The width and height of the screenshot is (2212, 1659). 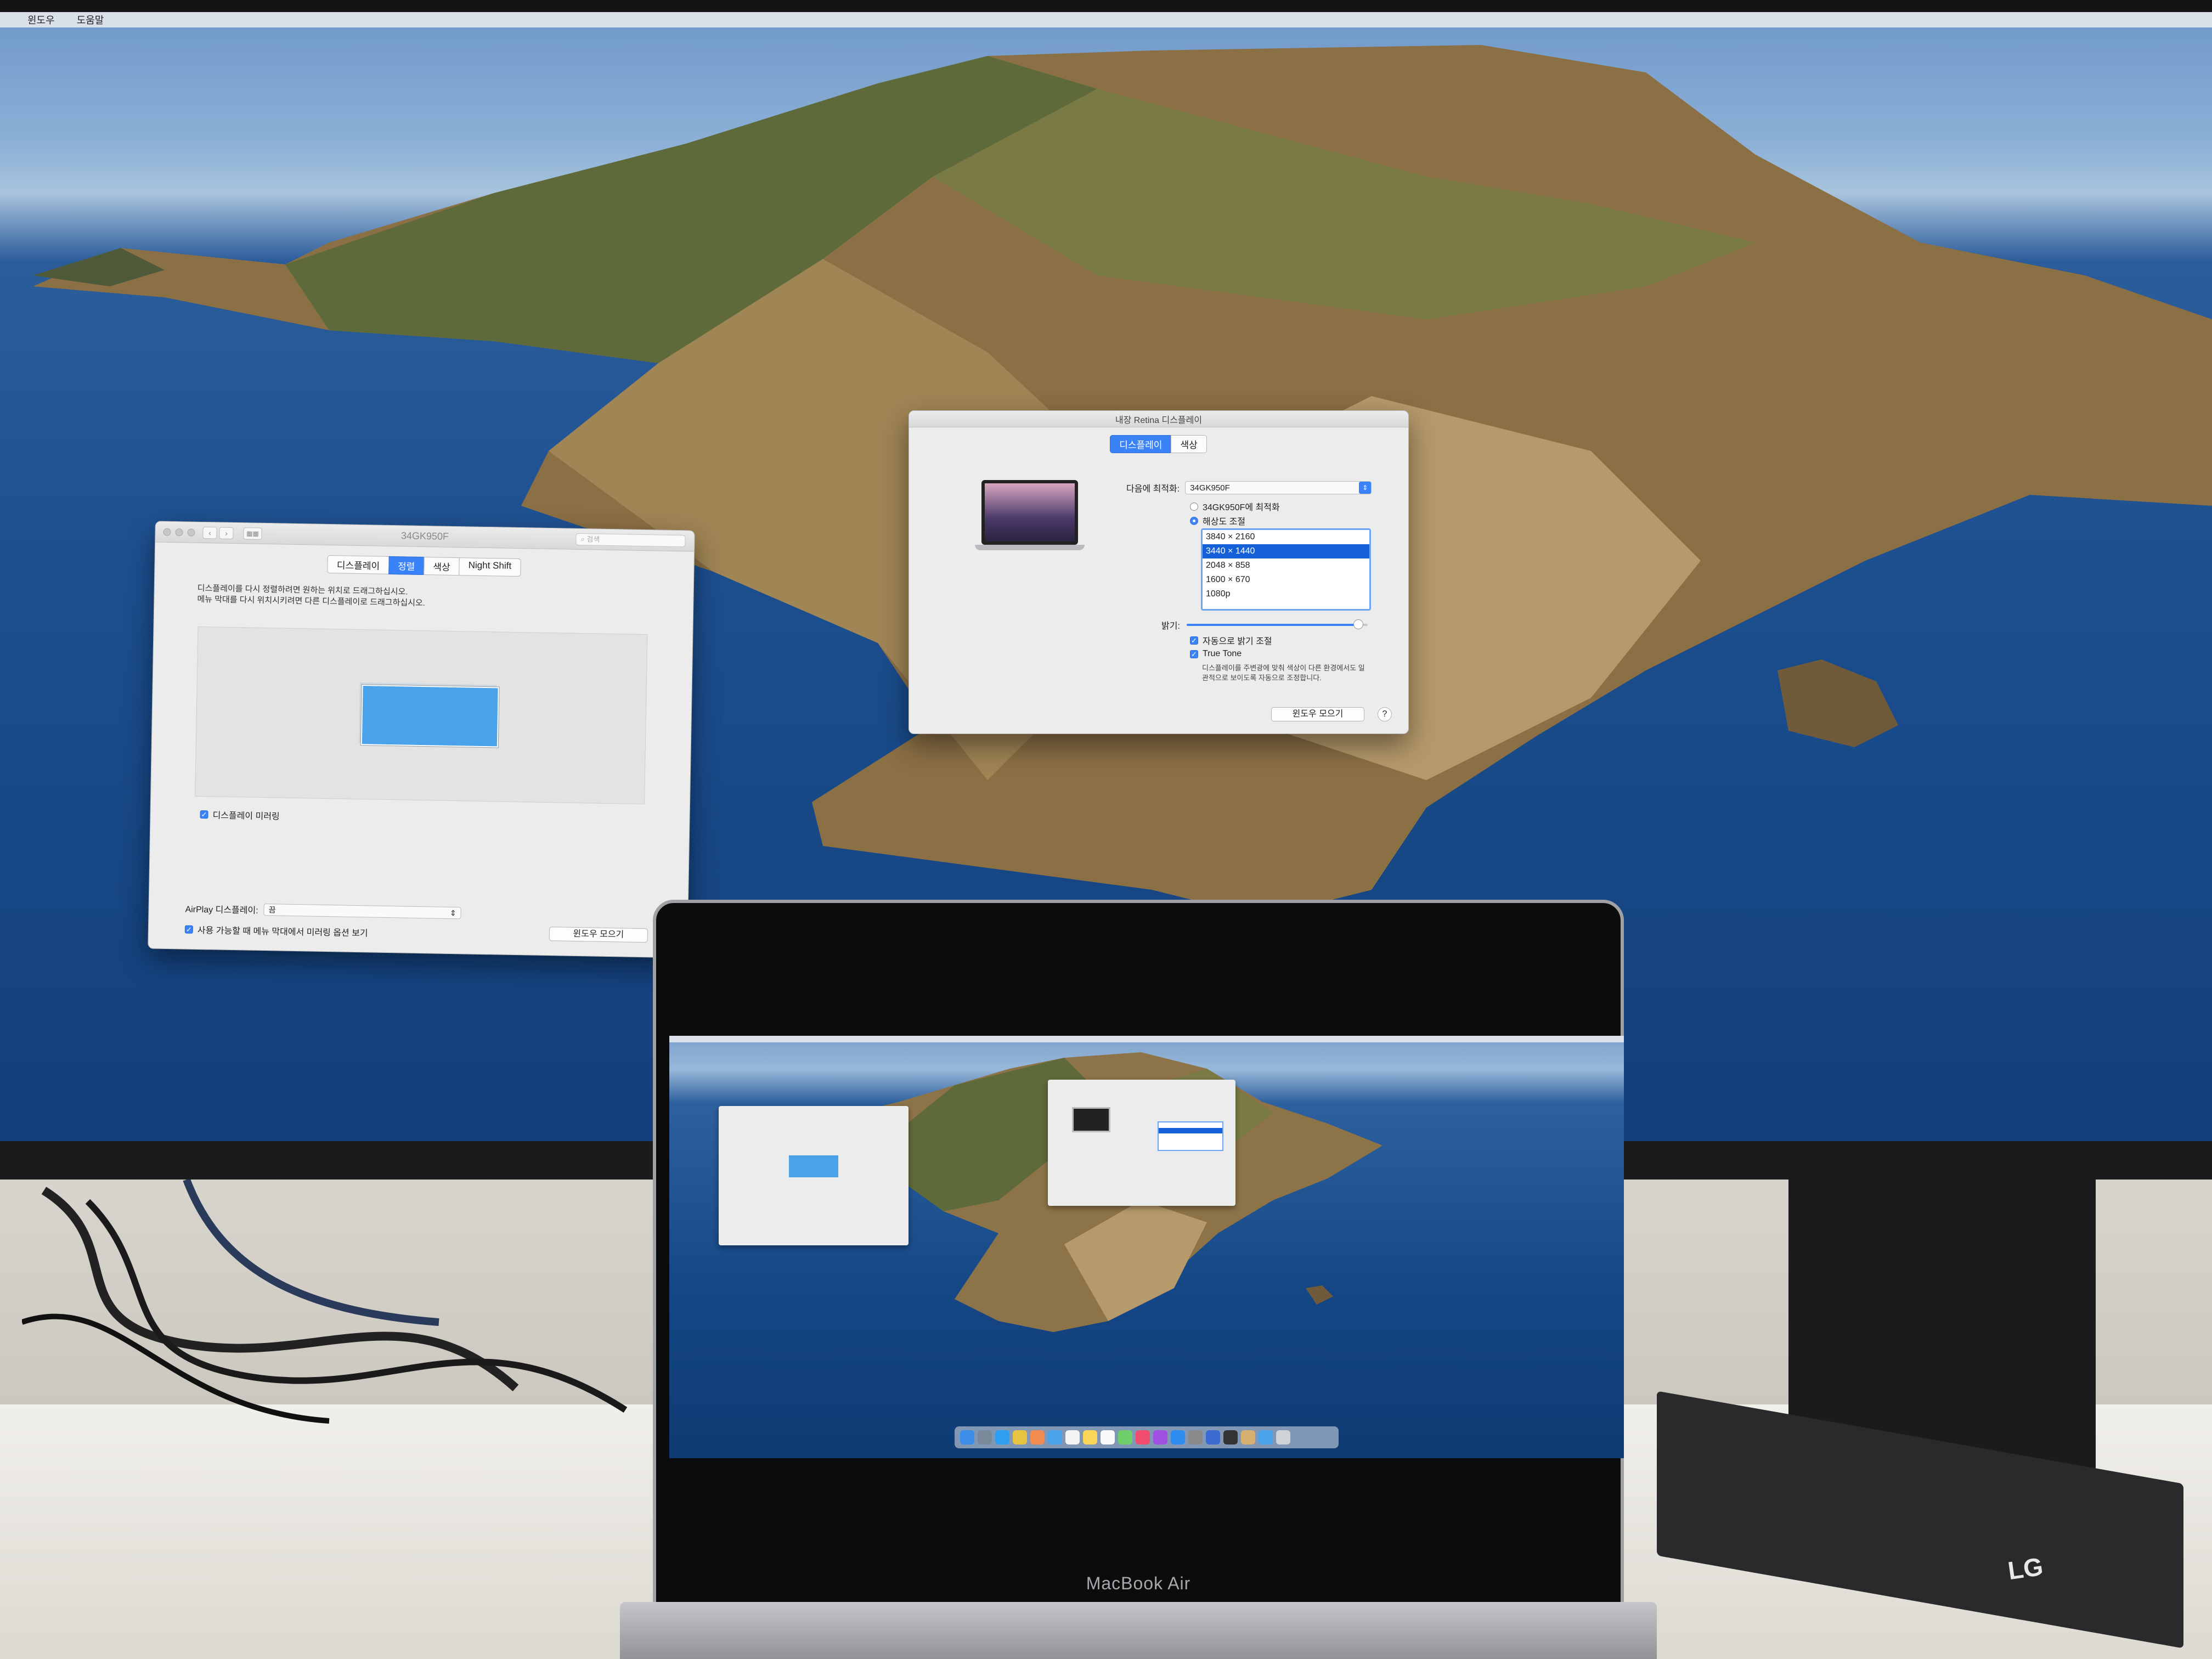 What do you see at coordinates (1002, 1437) in the screenshot?
I see `dock-safari-icon` at bounding box center [1002, 1437].